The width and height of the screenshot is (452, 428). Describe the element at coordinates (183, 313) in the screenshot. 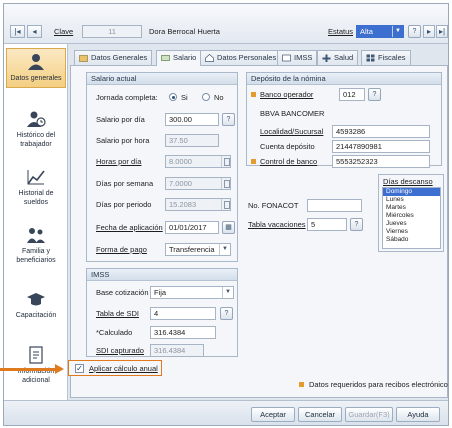

I see `tabla-sdi-field: 4` at that location.